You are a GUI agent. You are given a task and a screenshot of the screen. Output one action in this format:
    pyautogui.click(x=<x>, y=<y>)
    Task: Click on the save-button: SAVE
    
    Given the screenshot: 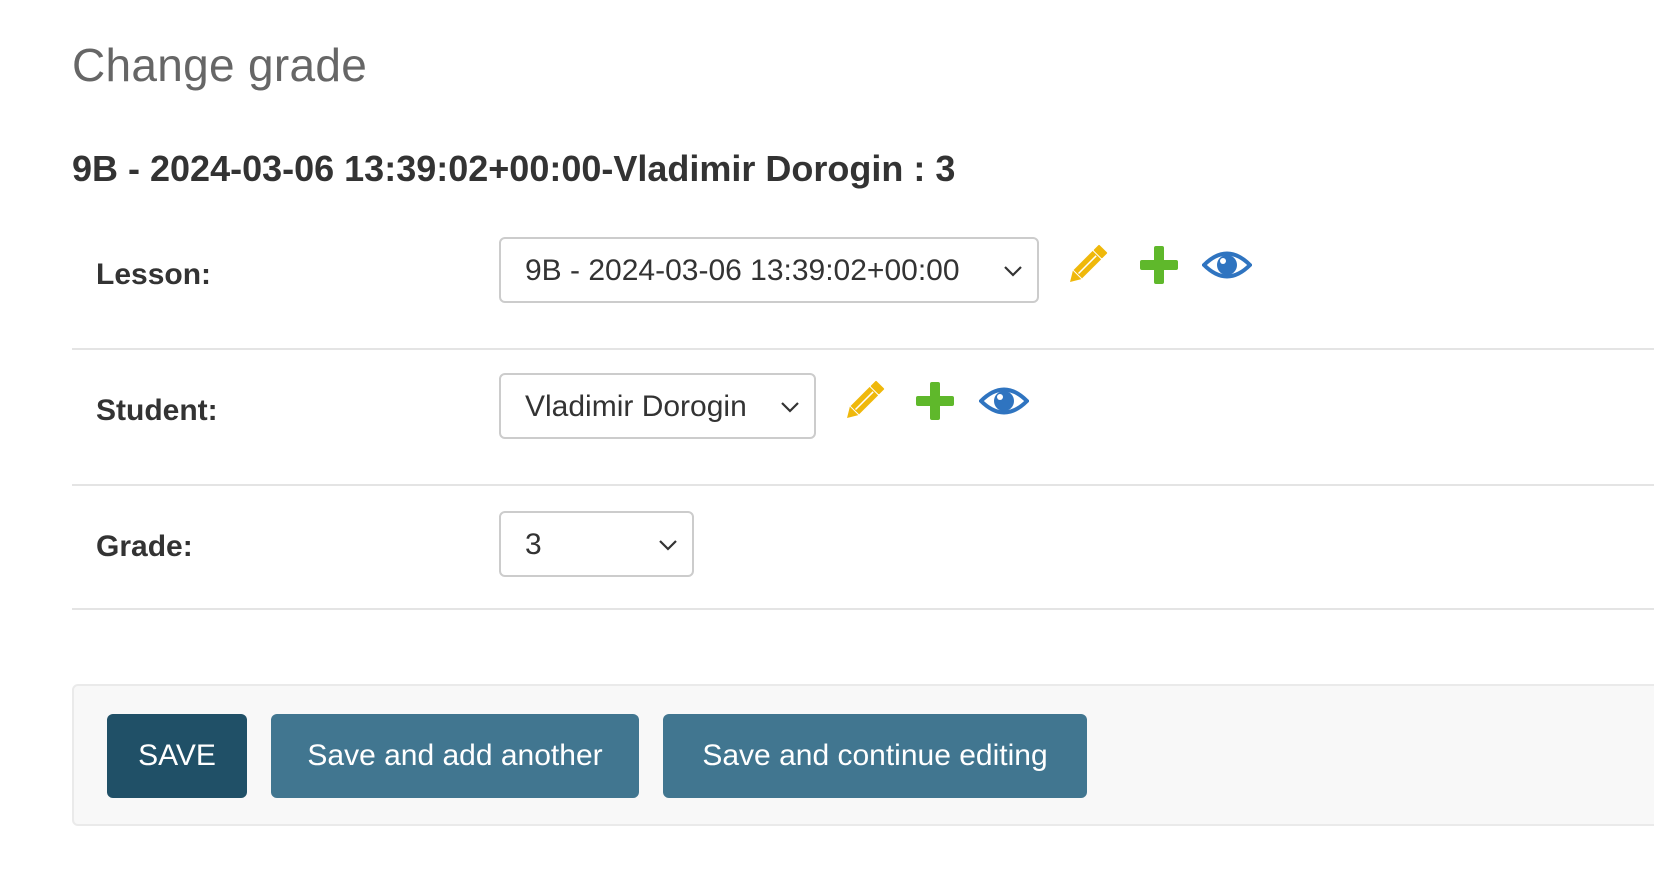 What is the action you would take?
    pyautogui.click(x=177, y=756)
    